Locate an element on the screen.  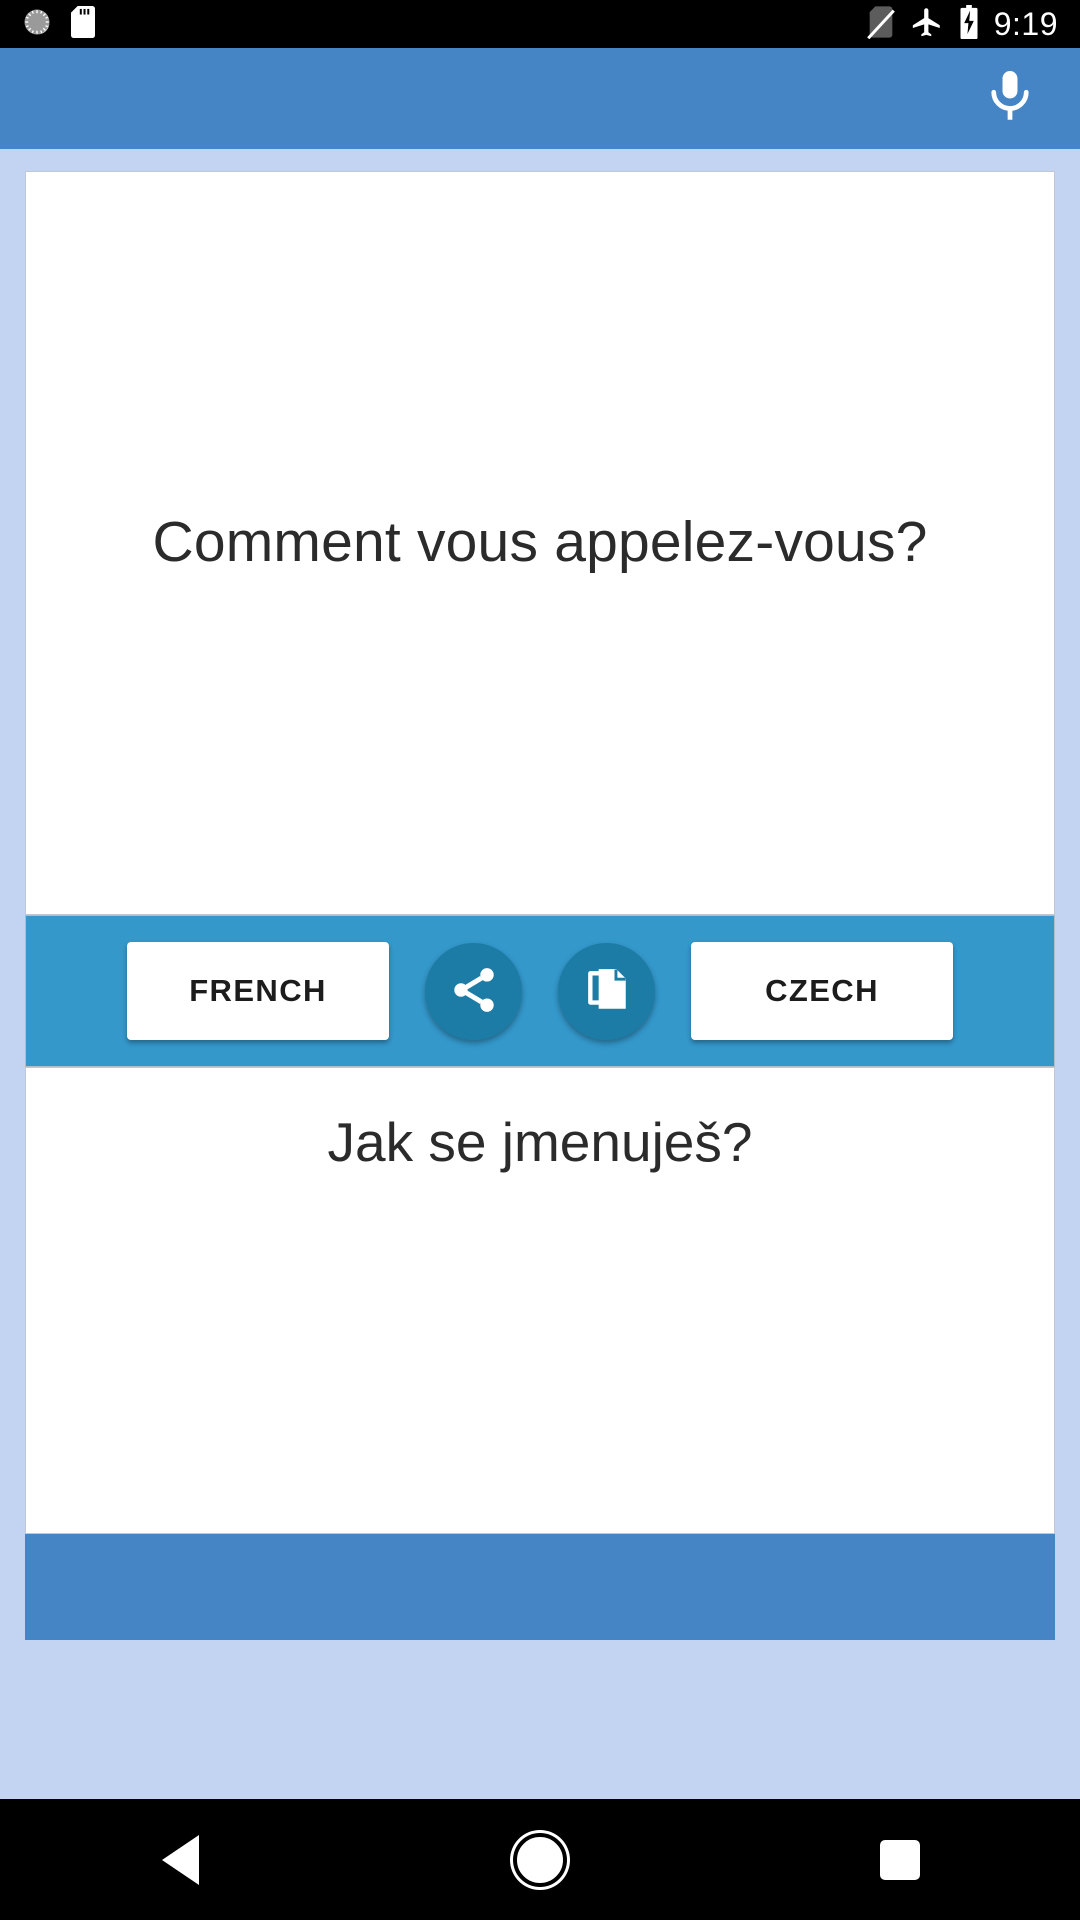
microphone-button is located at coordinates (1010, 99).